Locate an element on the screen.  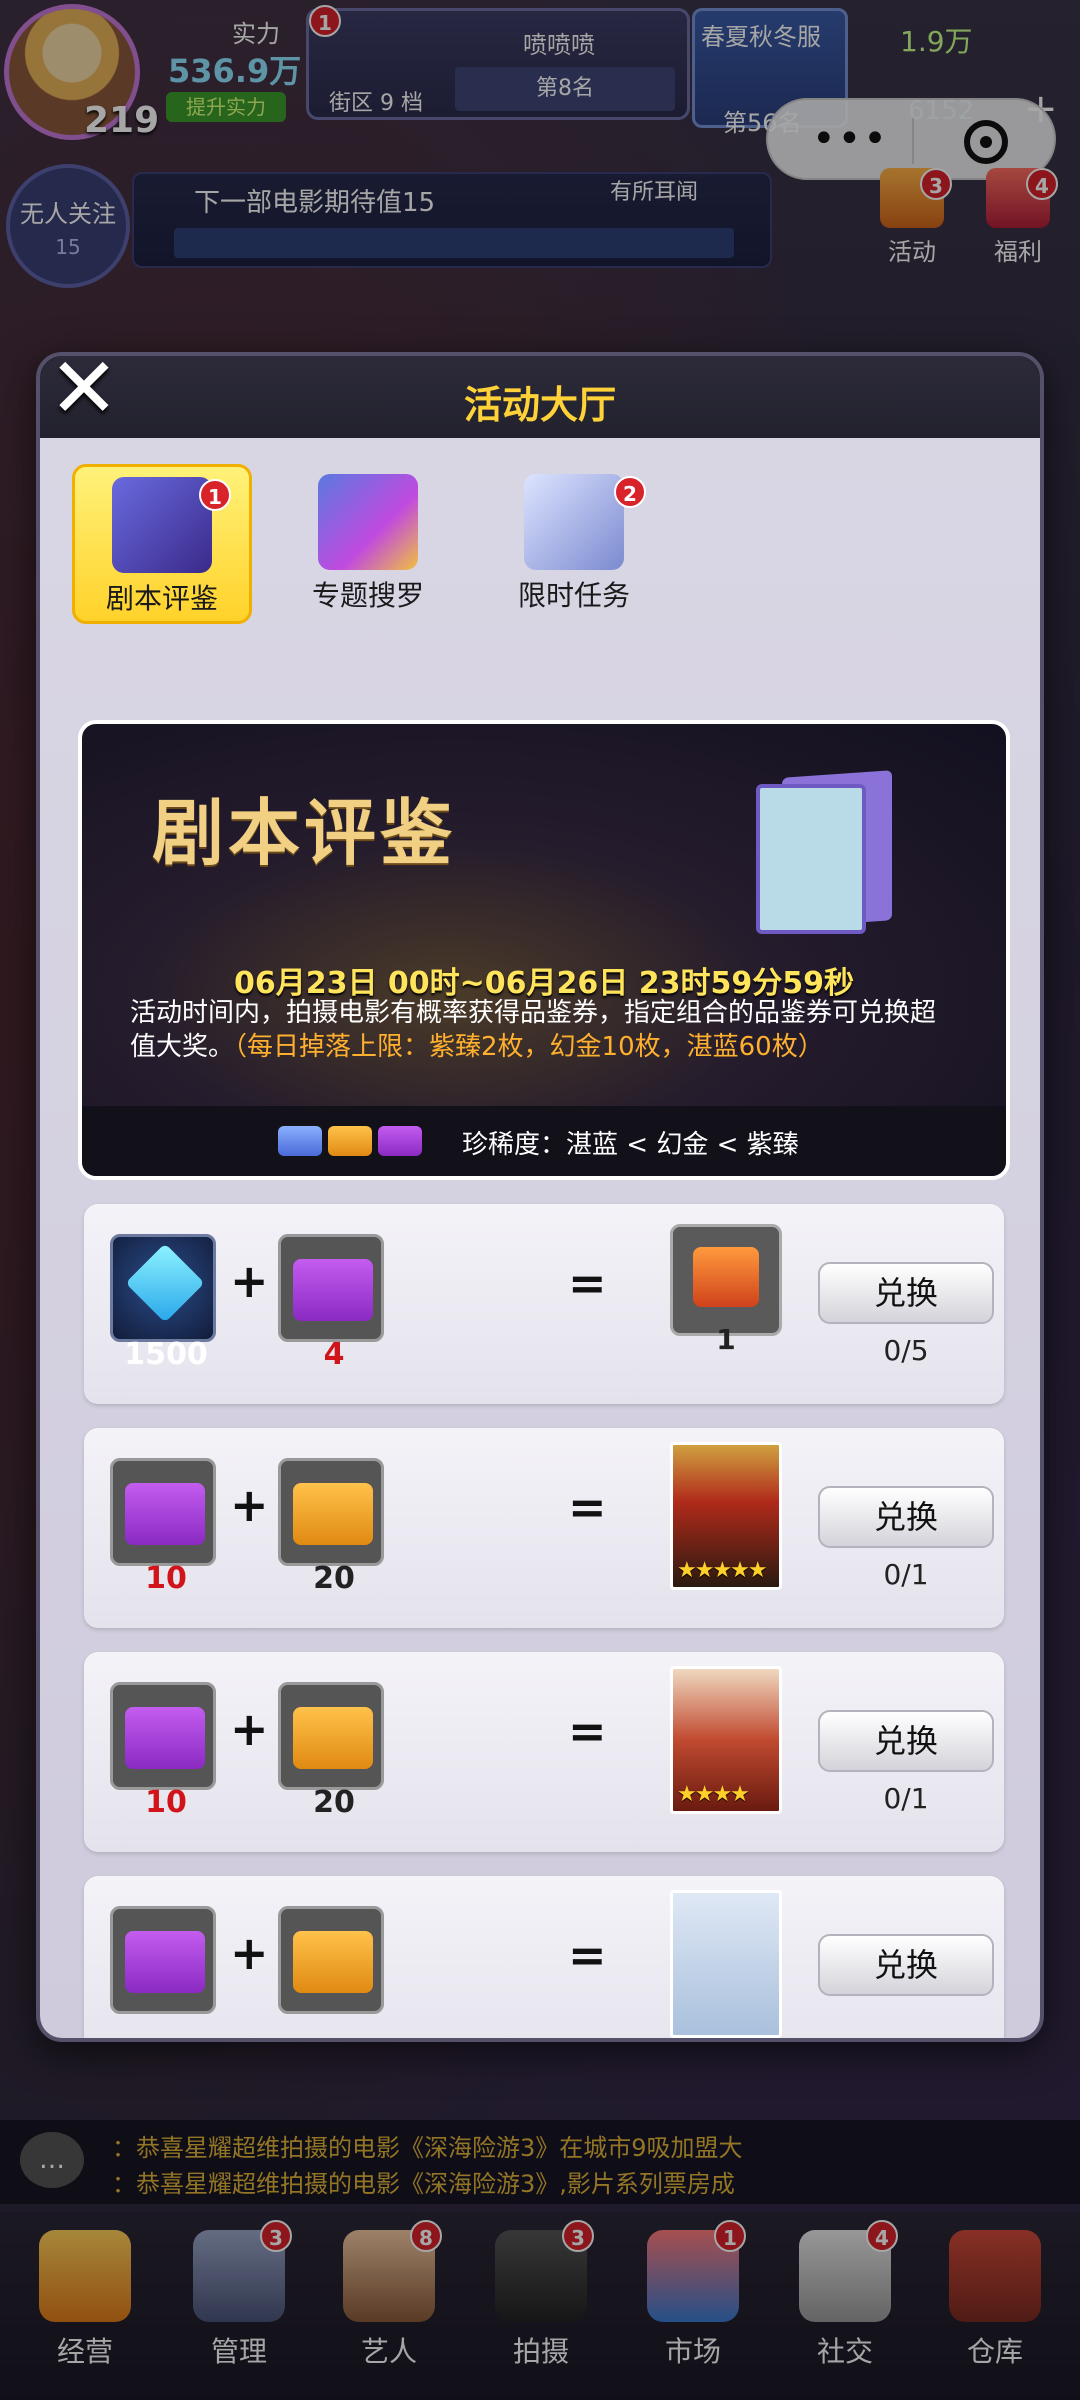
modal-title: 活动大厅 is located at coordinates (539, 405).